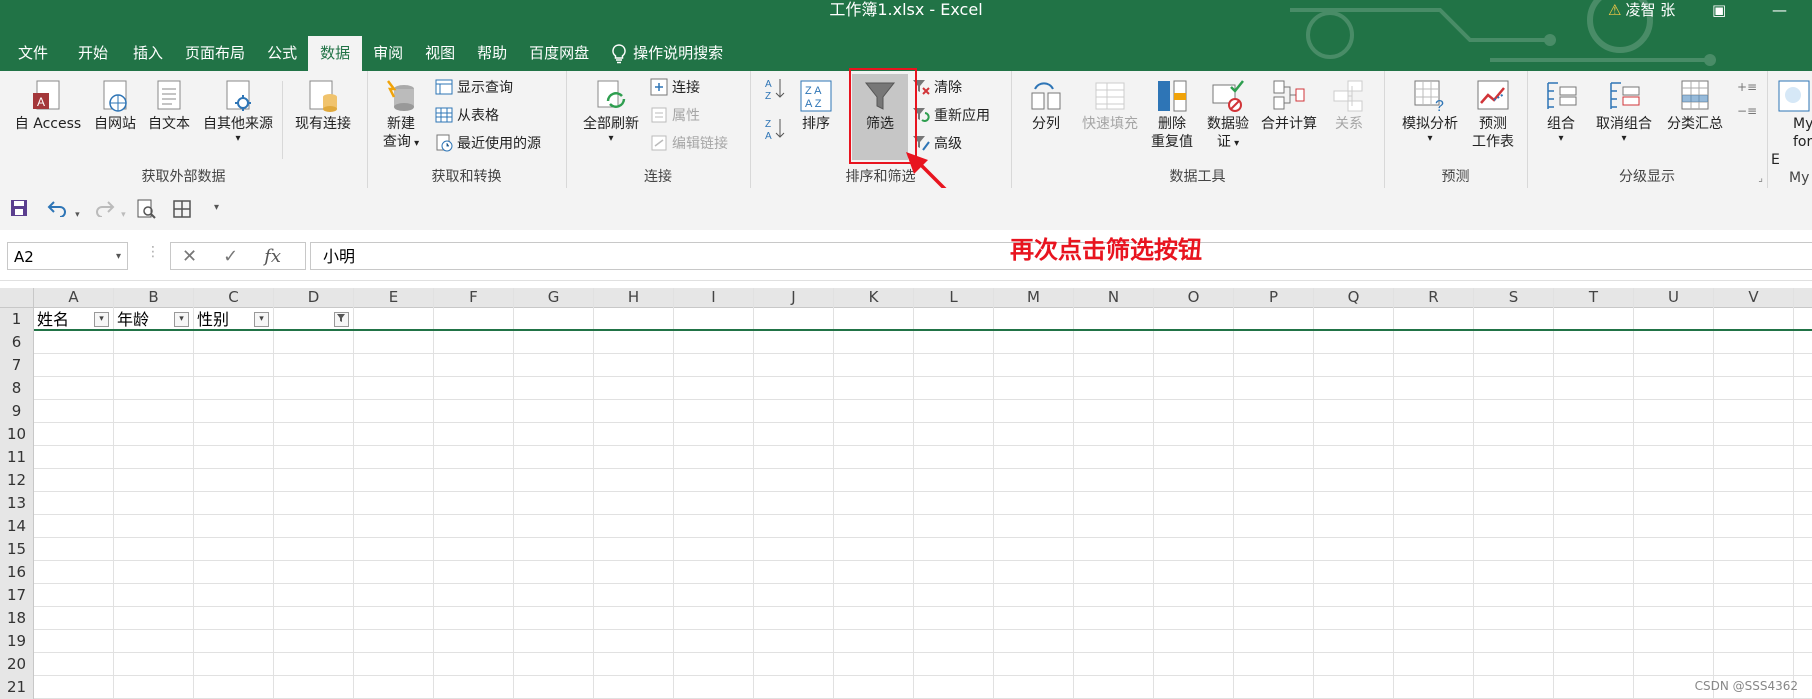 Image resolution: width=1812 pixels, height=699 pixels. What do you see at coordinates (115, 106) in the screenshot?
I see `from-web-button: 自网站` at bounding box center [115, 106].